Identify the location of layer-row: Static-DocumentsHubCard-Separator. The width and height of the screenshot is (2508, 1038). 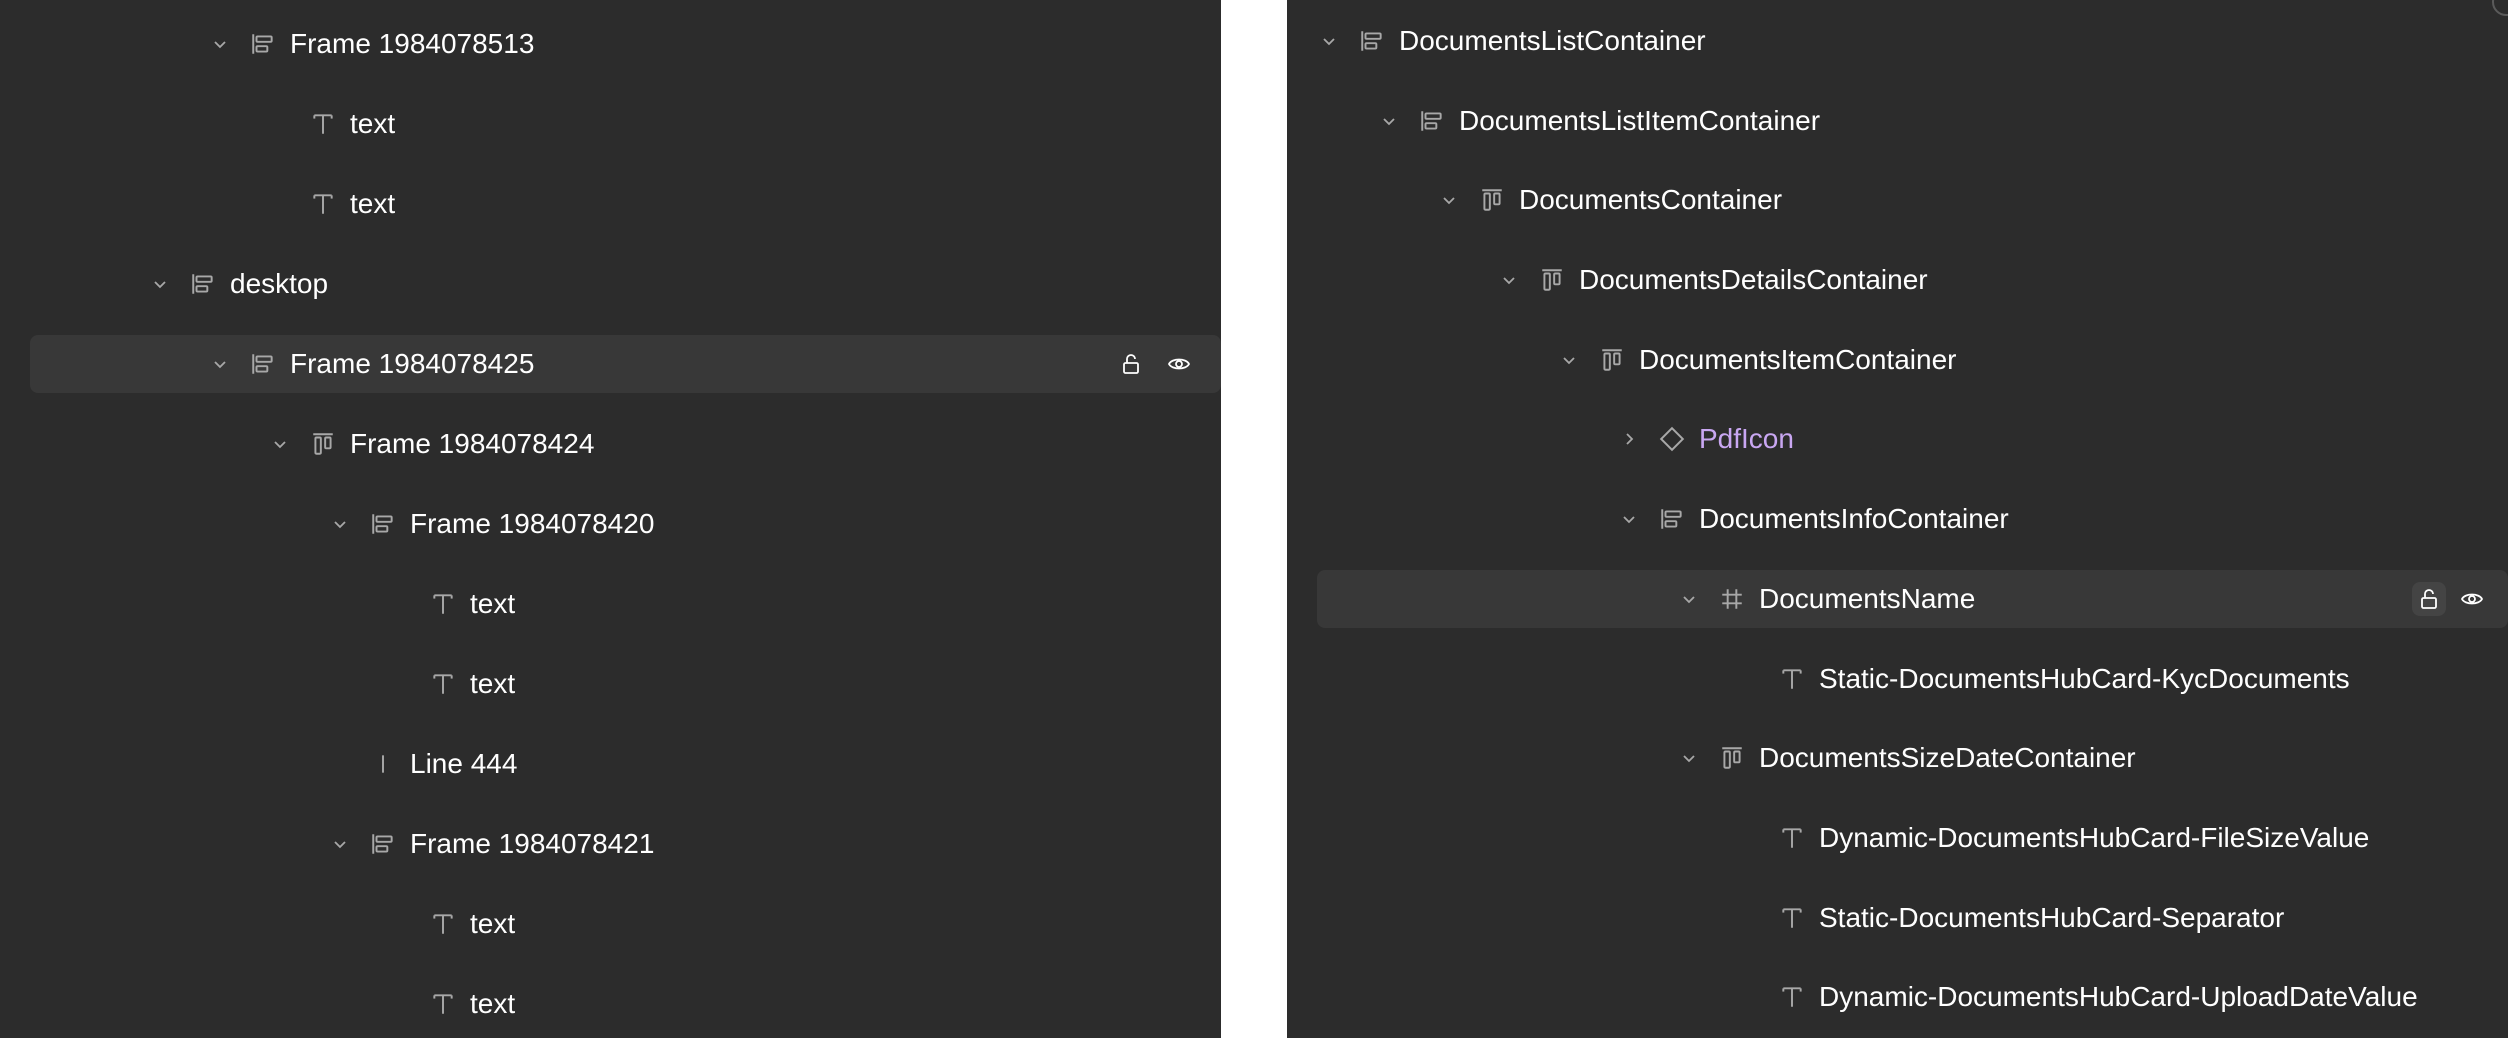
(1897, 918).